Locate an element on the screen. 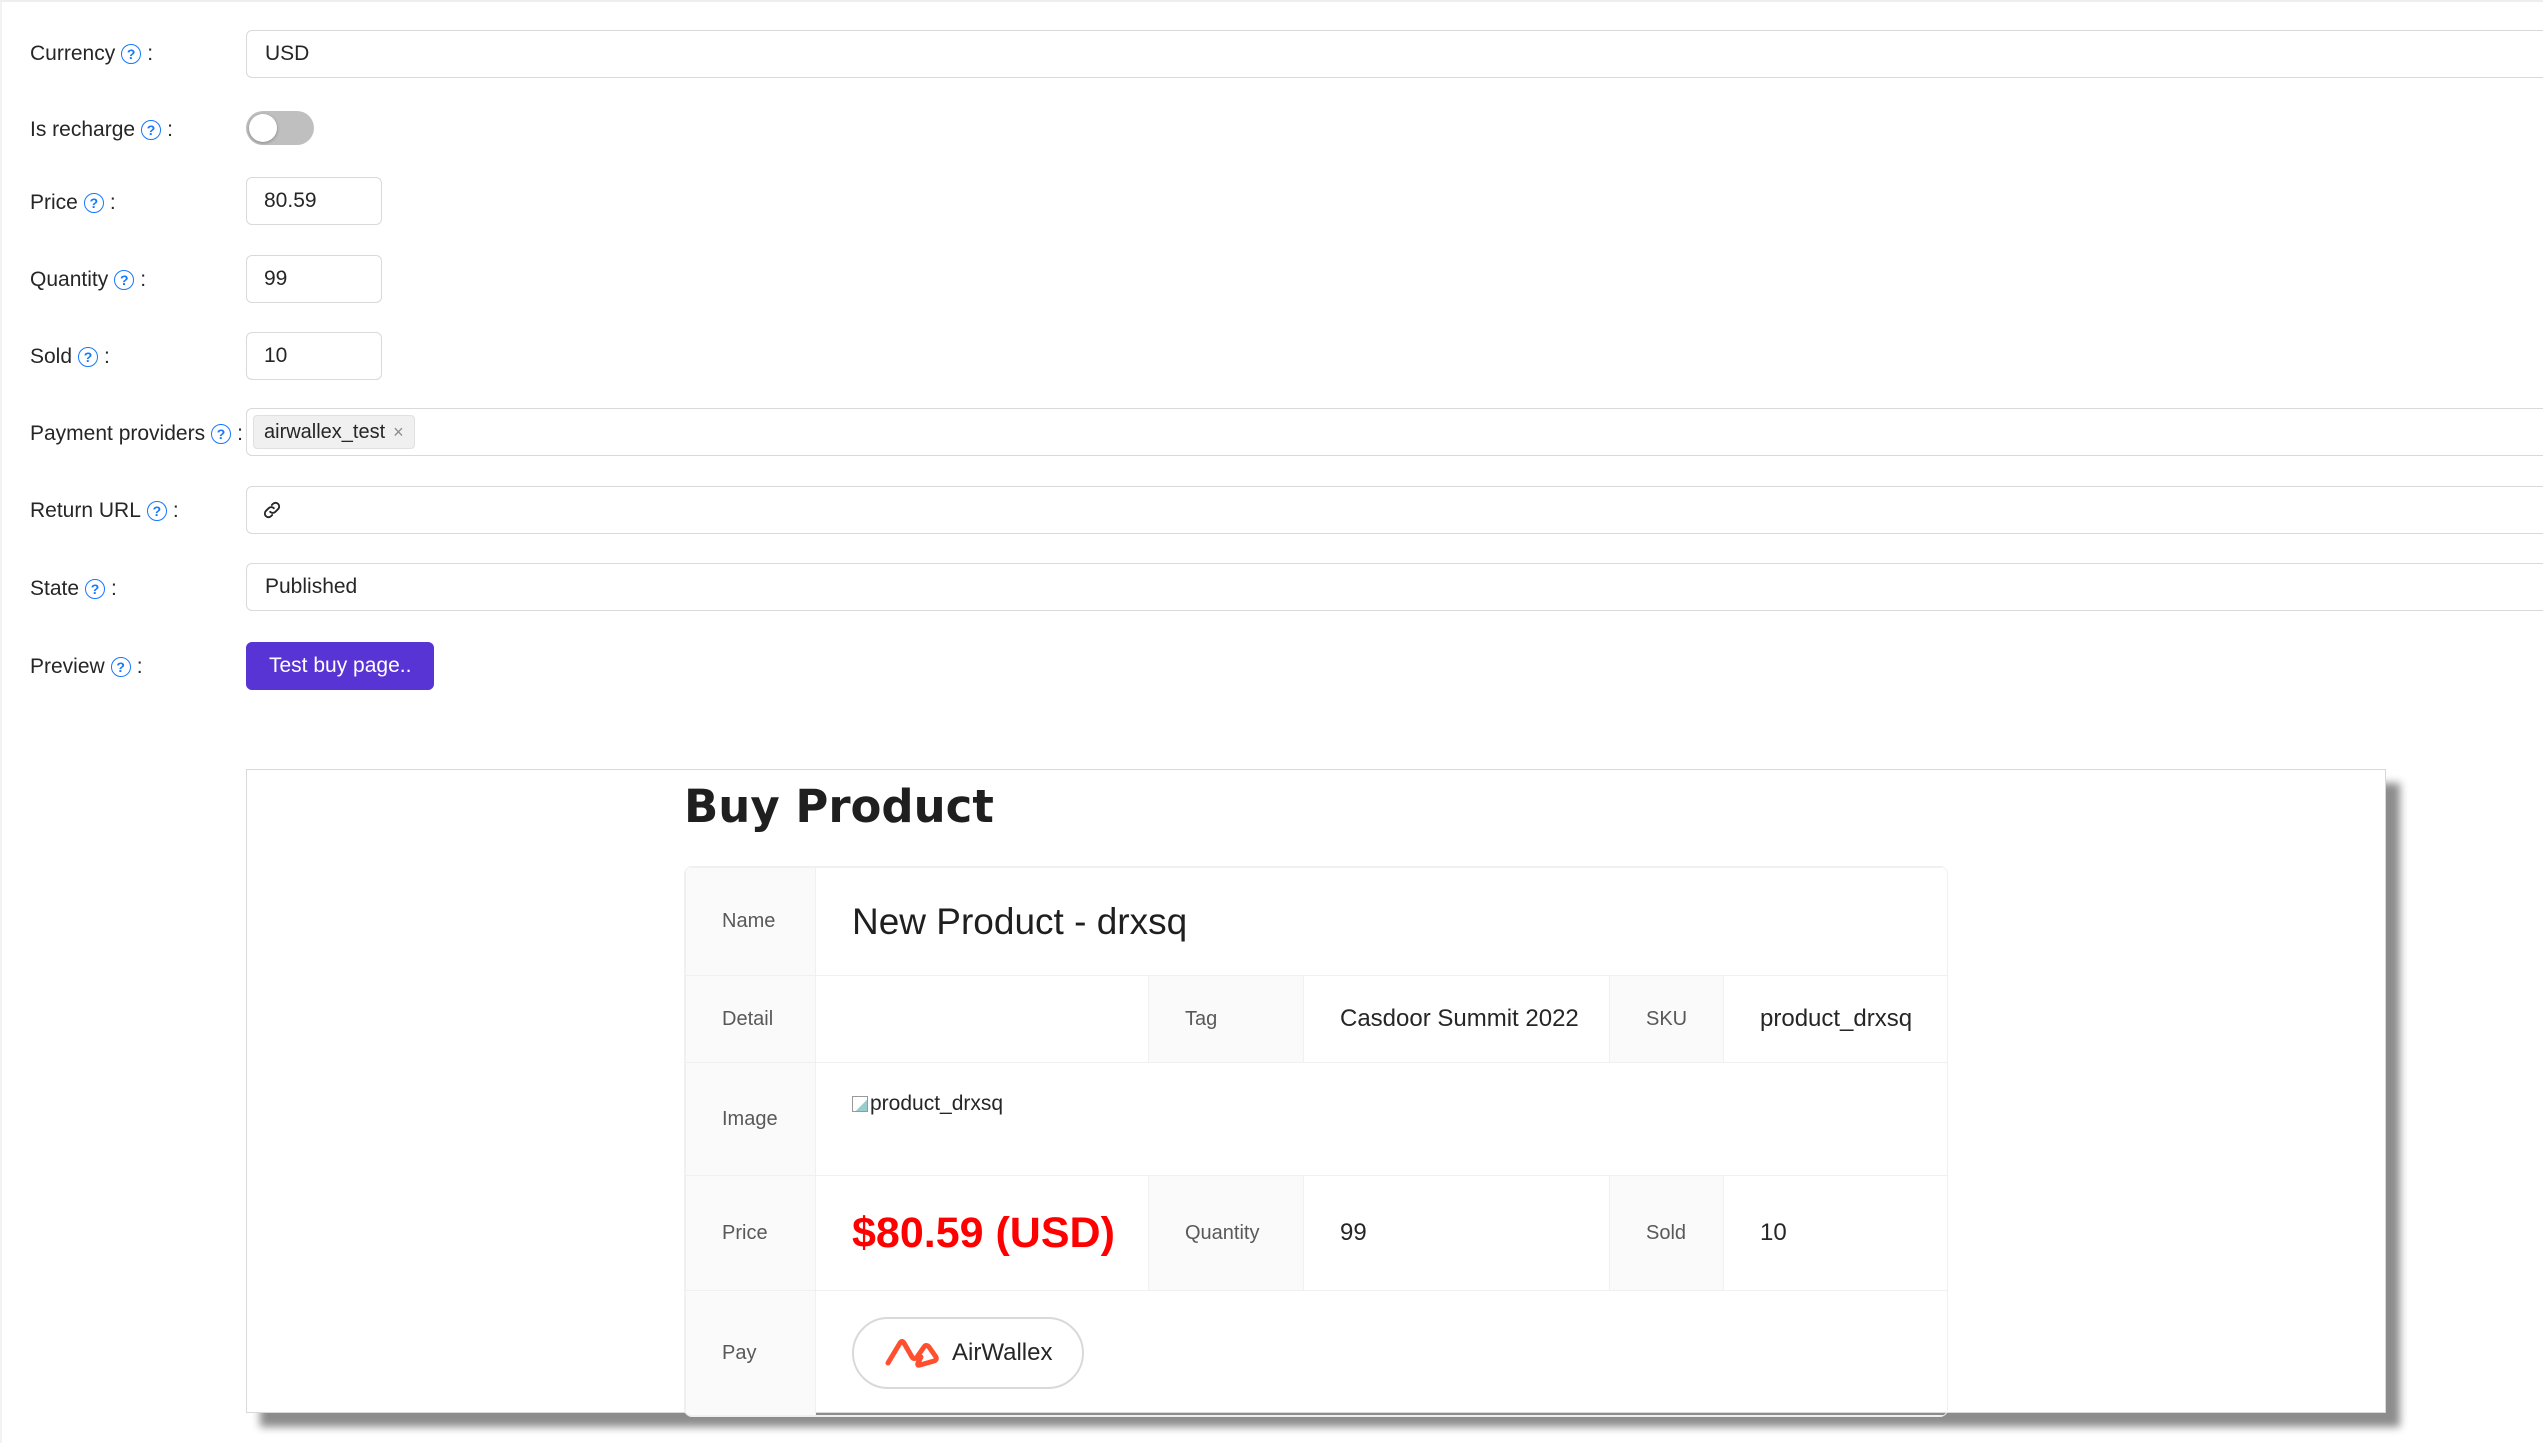 This screenshot has height=1443, width=2543. sold-label: Sold is located at coordinates (1666, 1233).